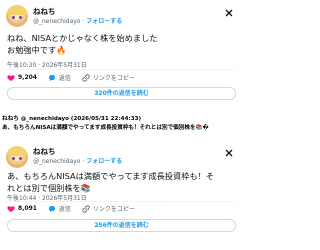 The image size is (320, 250). What do you see at coordinates (27, 77) in the screenshot?
I see `like-count: 9,204` at bounding box center [27, 77].